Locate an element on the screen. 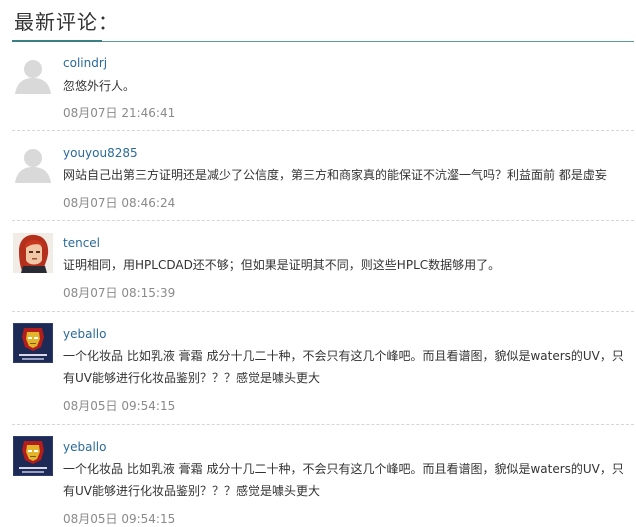 The height and width of the screenshot is (527, 636). comment-timestamp: 08月07日 21:46:41 is located at coordinates (119, 113).